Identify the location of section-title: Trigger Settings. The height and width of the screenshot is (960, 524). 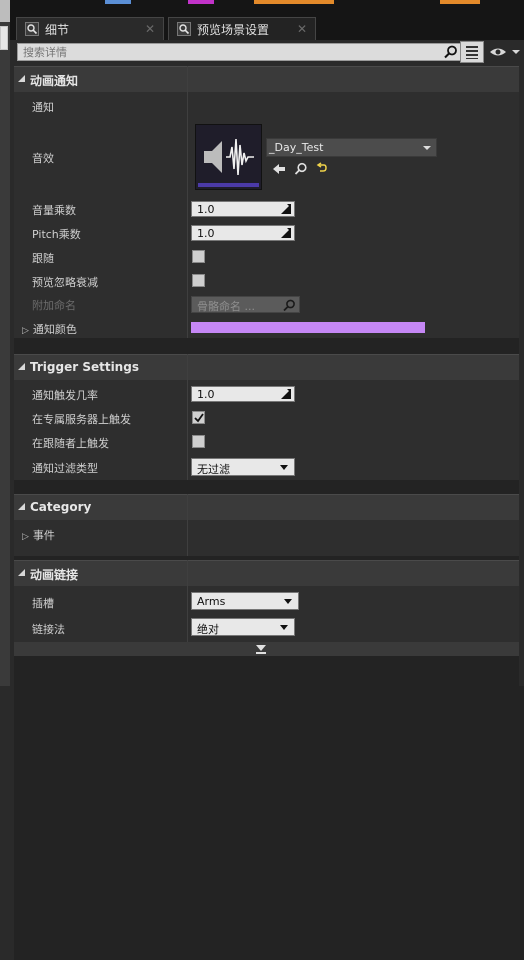
(84, 367).